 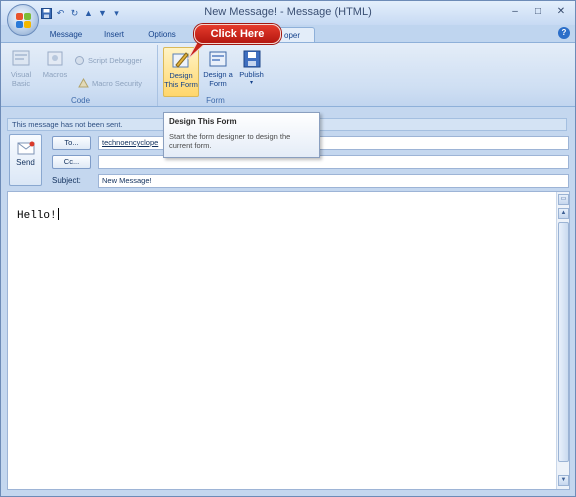 What do you see at coordinates (215, 100) in the screenshot?
I see `form-group-label: Form` at bounding box center [215, 100].